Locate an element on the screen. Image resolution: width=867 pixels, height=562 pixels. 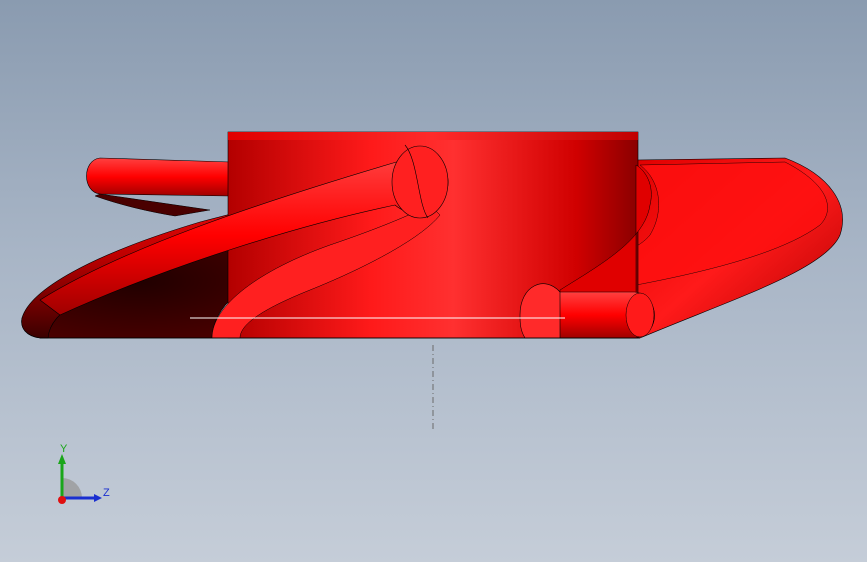
hub-top-band is located at coordinates (433, 136).